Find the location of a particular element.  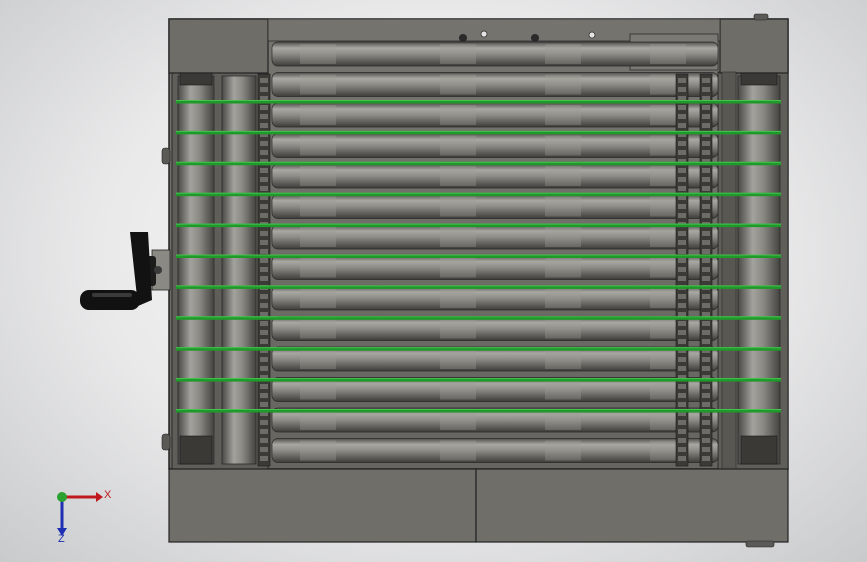

triad-z-label: Z is located at coordinates (61, 539).